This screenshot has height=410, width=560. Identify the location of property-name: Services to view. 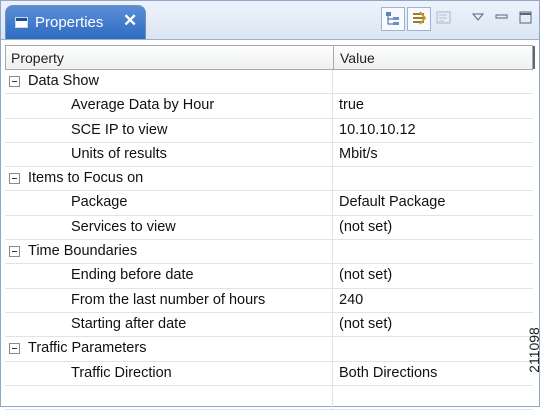
(123, 226).